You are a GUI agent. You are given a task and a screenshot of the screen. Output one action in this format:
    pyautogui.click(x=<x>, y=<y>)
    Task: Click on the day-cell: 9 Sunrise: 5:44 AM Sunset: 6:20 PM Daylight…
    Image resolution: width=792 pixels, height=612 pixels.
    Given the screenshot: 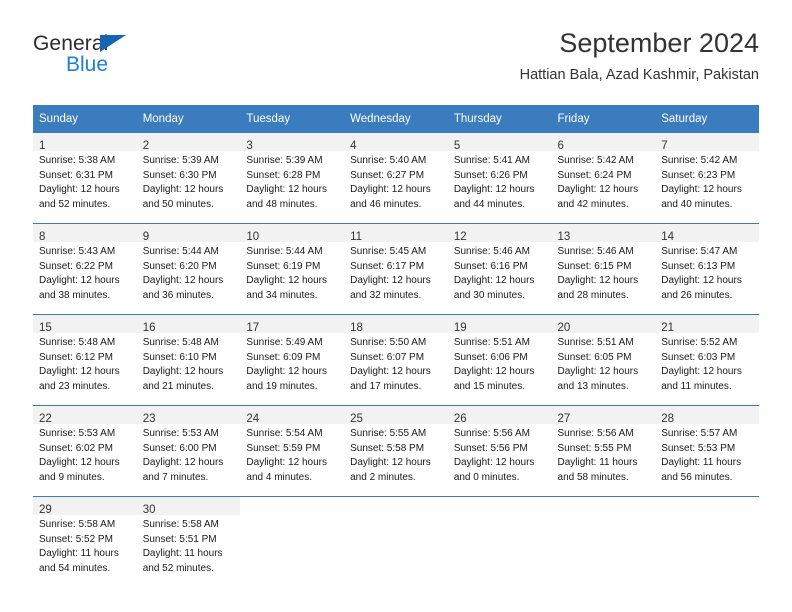 What is the action you would take?
    pyautogui.click(x=188, y=269)
    